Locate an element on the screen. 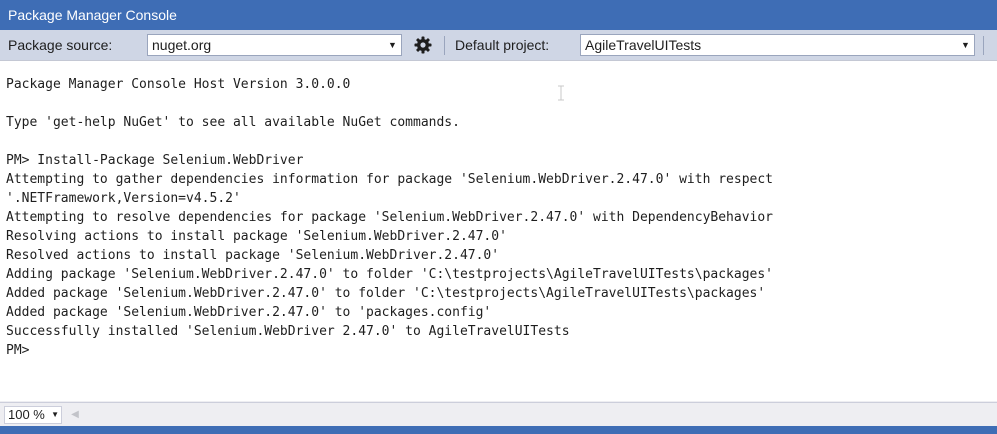 The height and width of the screenshot is (434, 997). default-project-dropdown: AgileTravelUITests ▼ is located at coordinates (777, 45).